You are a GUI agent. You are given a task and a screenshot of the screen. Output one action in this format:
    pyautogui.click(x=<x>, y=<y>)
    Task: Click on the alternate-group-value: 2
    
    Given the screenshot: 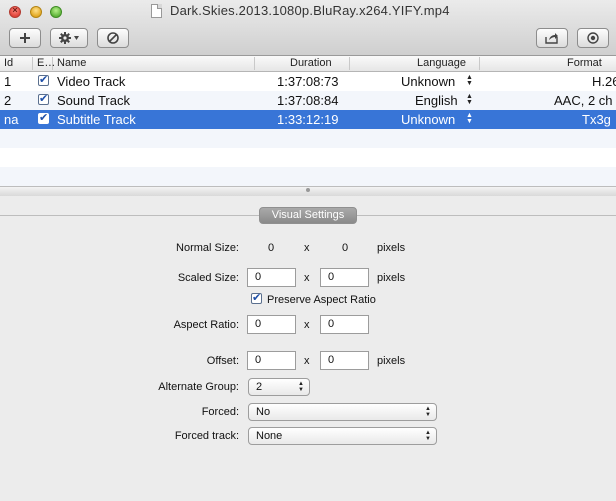 What is the action you would take?
    pyautogui.click(x=259, y=387)
    